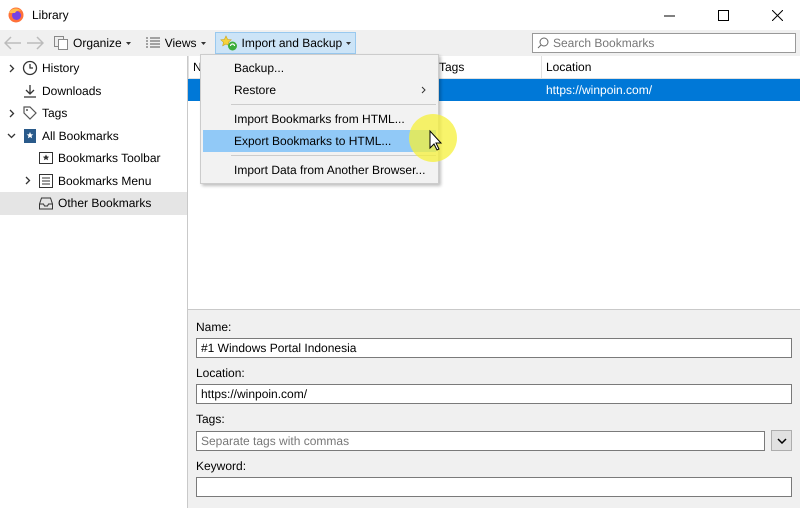 The width and height of the screenshot is (800, 508). I want to click on sidebar-item: Bookmarks Menu, so click(93, 181).